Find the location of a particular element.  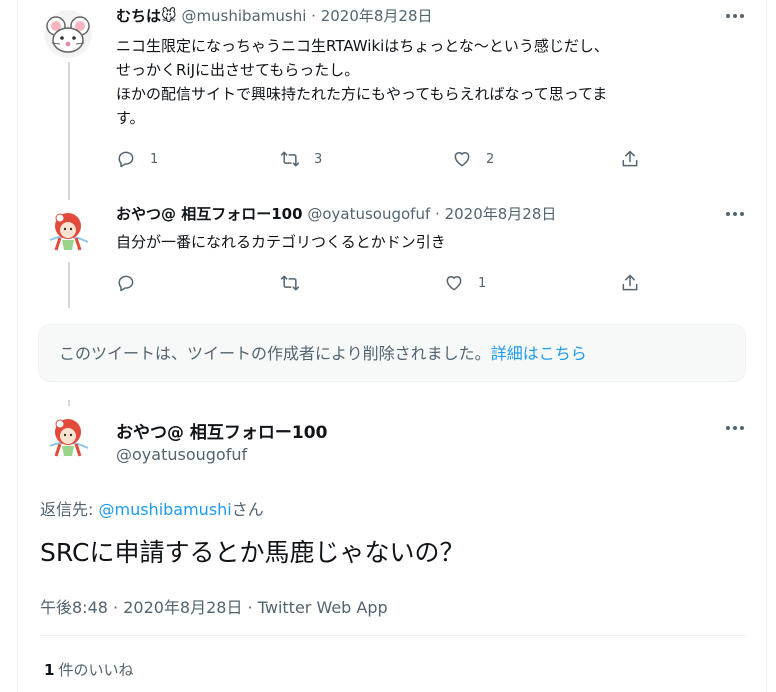

likes-count: 1 is located at coordinates (49, 670).